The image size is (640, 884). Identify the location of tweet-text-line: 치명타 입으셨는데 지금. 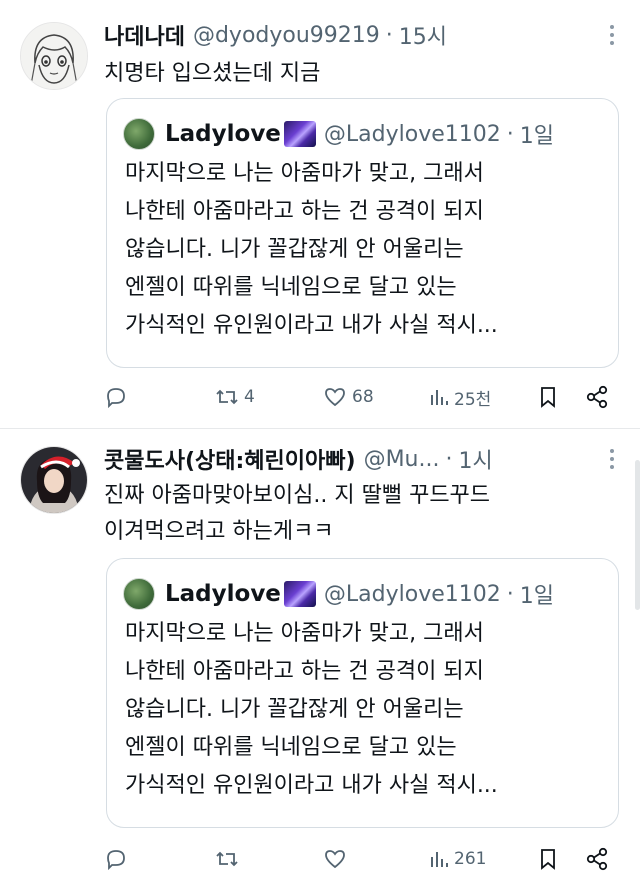
(212, 73).